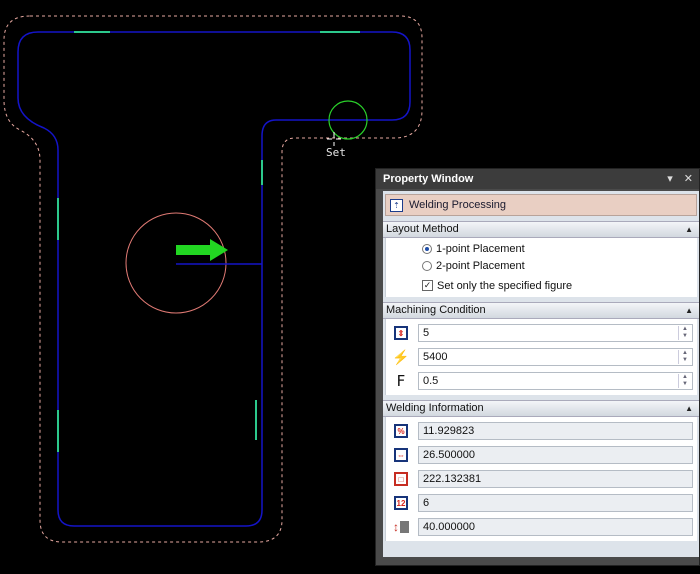 This screenshot has height=574, width=700. I want to click on welding-processing-icon: ⇡, so click(396, 205).